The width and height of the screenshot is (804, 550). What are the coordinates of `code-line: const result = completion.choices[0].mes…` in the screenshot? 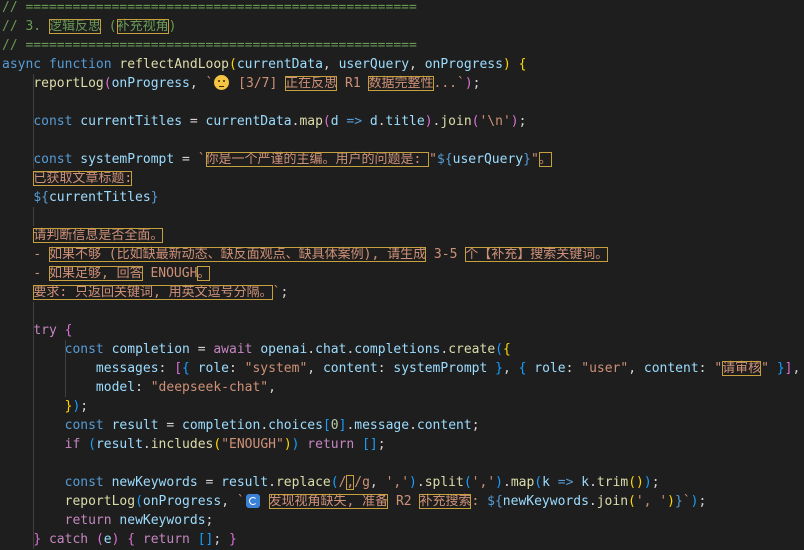 It's located at (401, 425).